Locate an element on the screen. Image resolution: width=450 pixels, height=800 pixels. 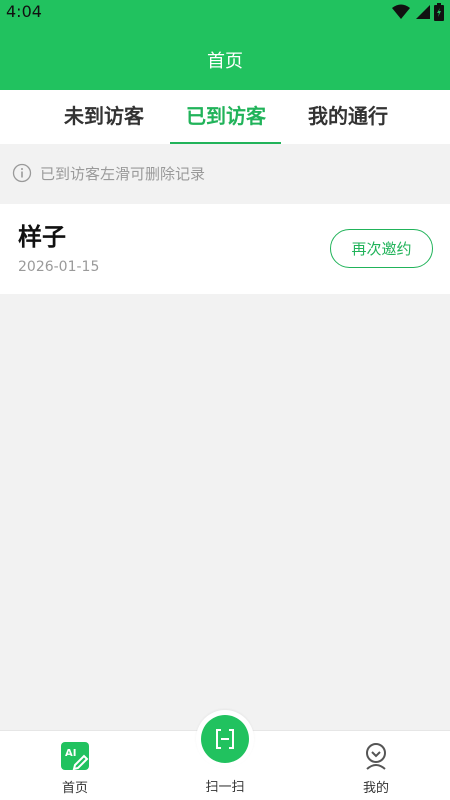
reinvite-button: 再次邀约 is located at coordinates (381, 248).